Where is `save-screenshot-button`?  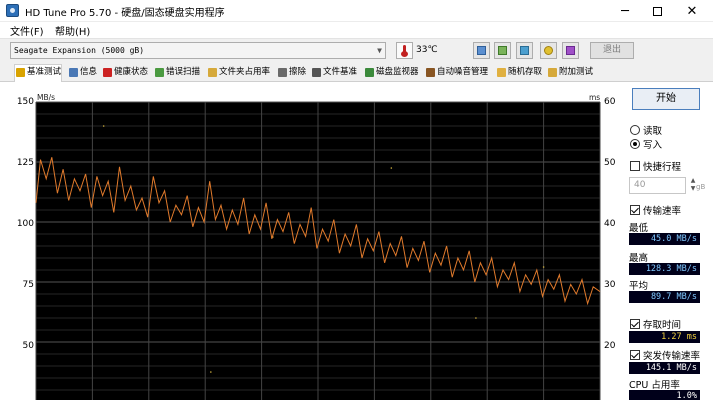 save-screenshot-button is located at coordinates (524, 50).